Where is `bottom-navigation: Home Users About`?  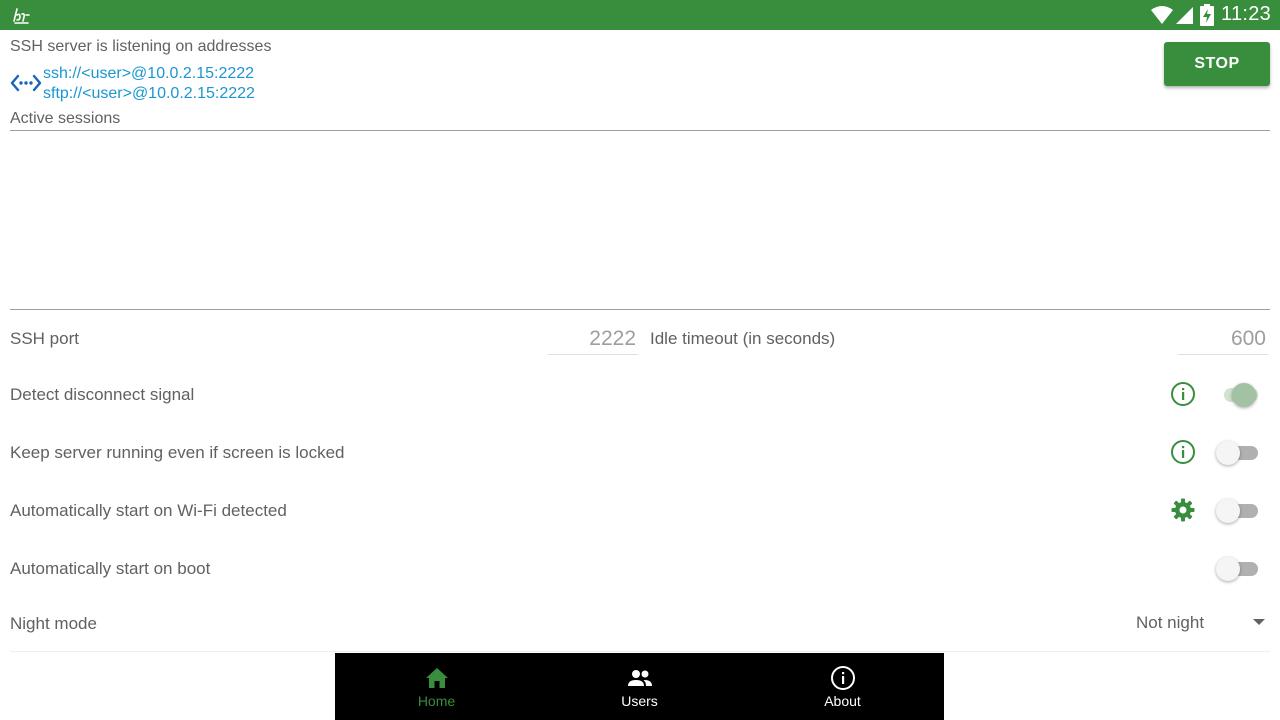 bottom-navigation: Home Users About is located at coordinates (639, 686).